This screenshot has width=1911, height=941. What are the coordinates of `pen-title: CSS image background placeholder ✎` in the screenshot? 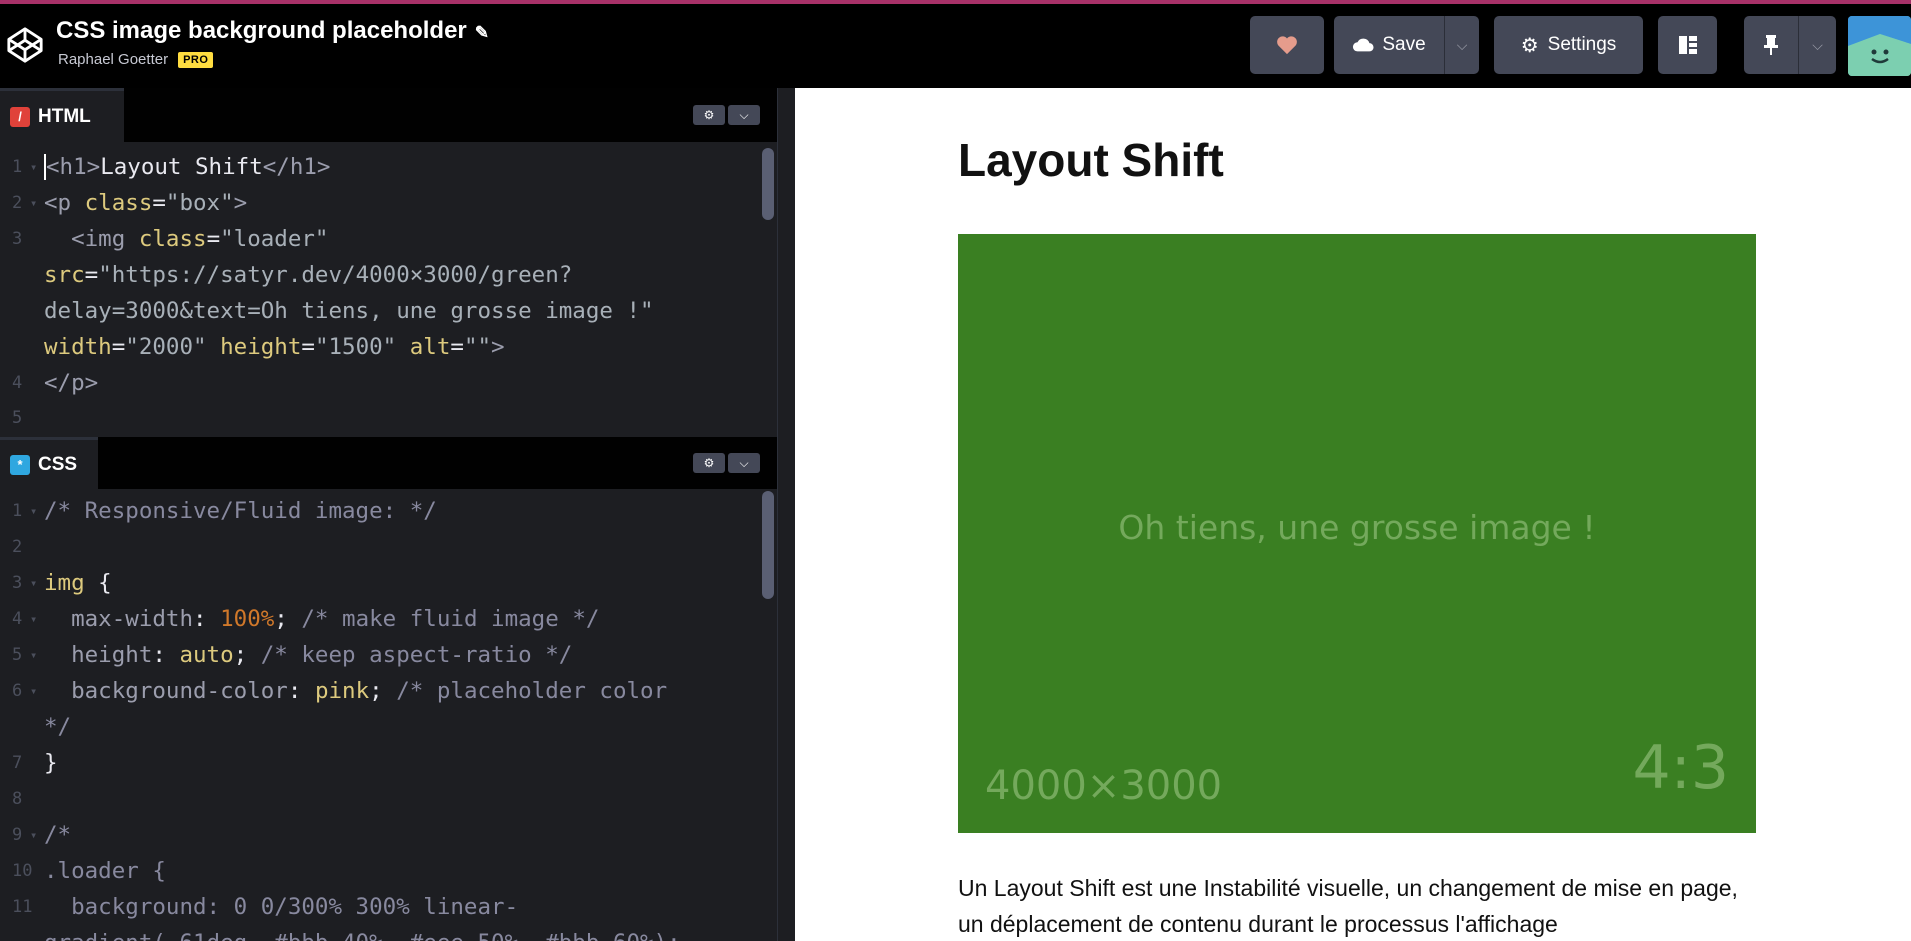 It's located at (272, 31).